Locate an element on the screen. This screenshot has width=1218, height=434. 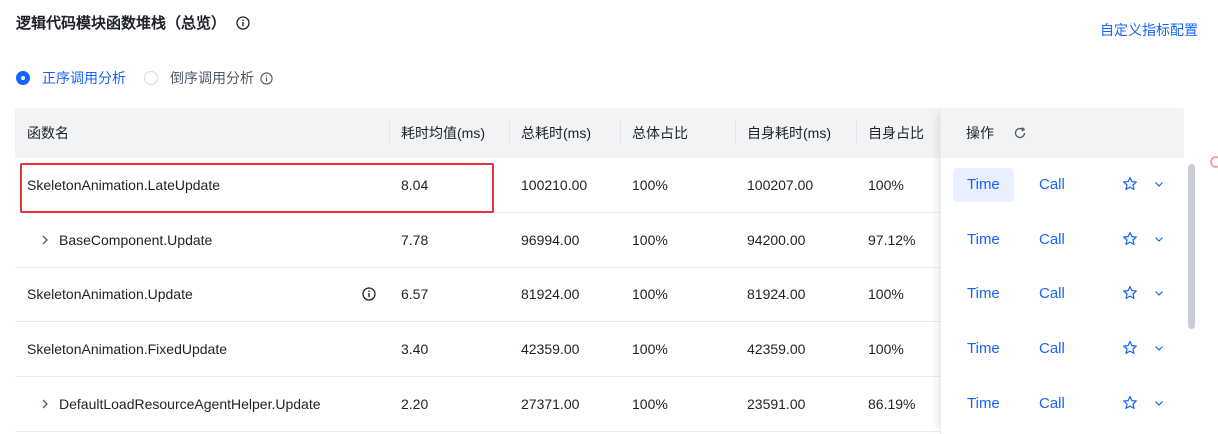
self-time-cell: 23591.00 is located at coordinates (776, 403).